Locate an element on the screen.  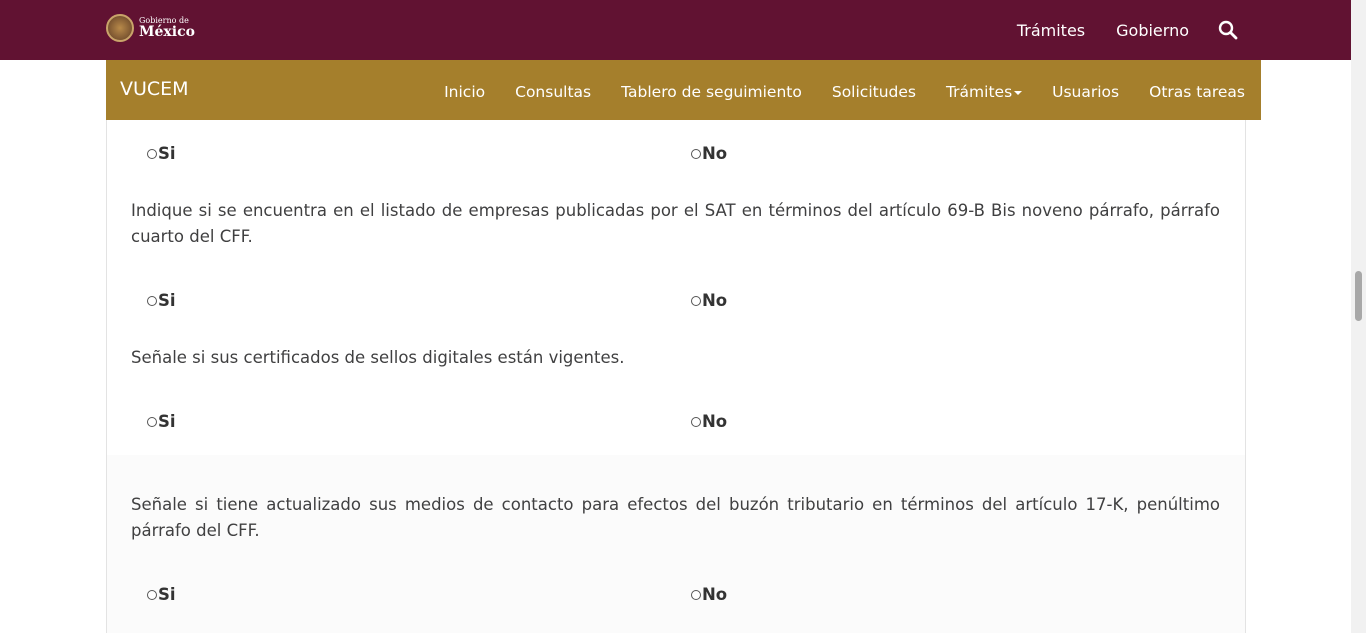
top-header: Gobierno de México Trámites Gobierno is located at coordinates (675, 30).